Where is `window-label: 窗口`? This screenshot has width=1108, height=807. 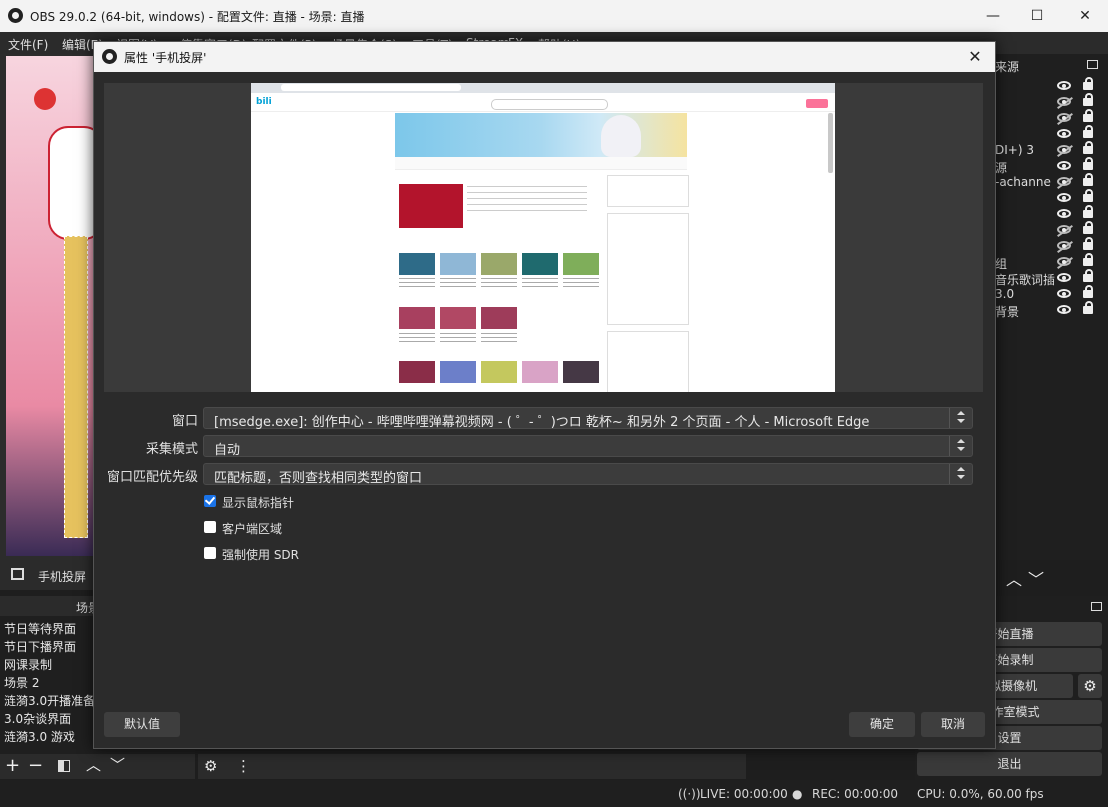
window-label: 窗口 is located at coordinates (184, 421).